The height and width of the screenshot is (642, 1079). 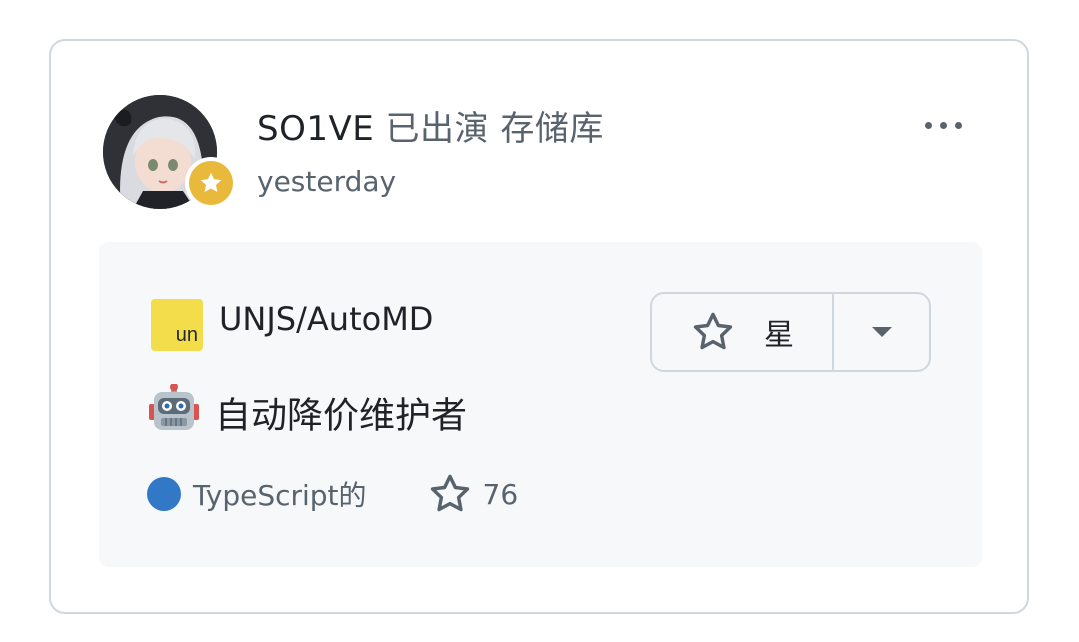 I want to click on star-badge-icon, so click(x=211, y=183).